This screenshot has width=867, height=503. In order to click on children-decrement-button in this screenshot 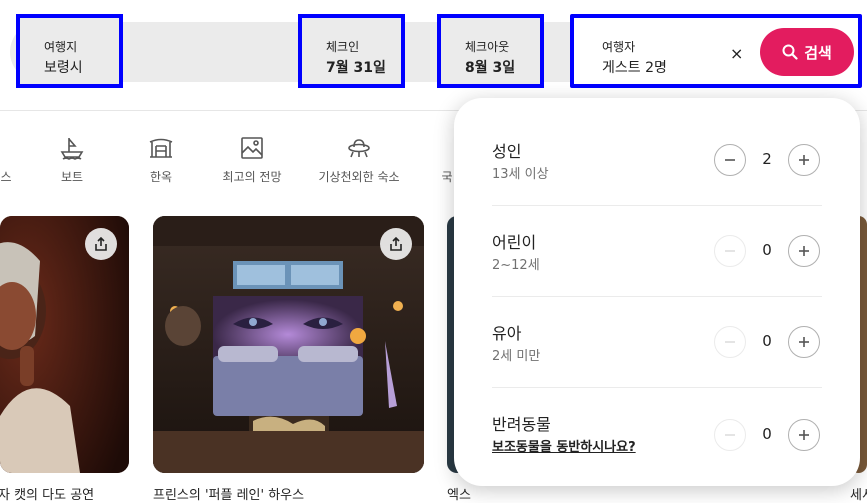, I will do `click(730, 251)`.